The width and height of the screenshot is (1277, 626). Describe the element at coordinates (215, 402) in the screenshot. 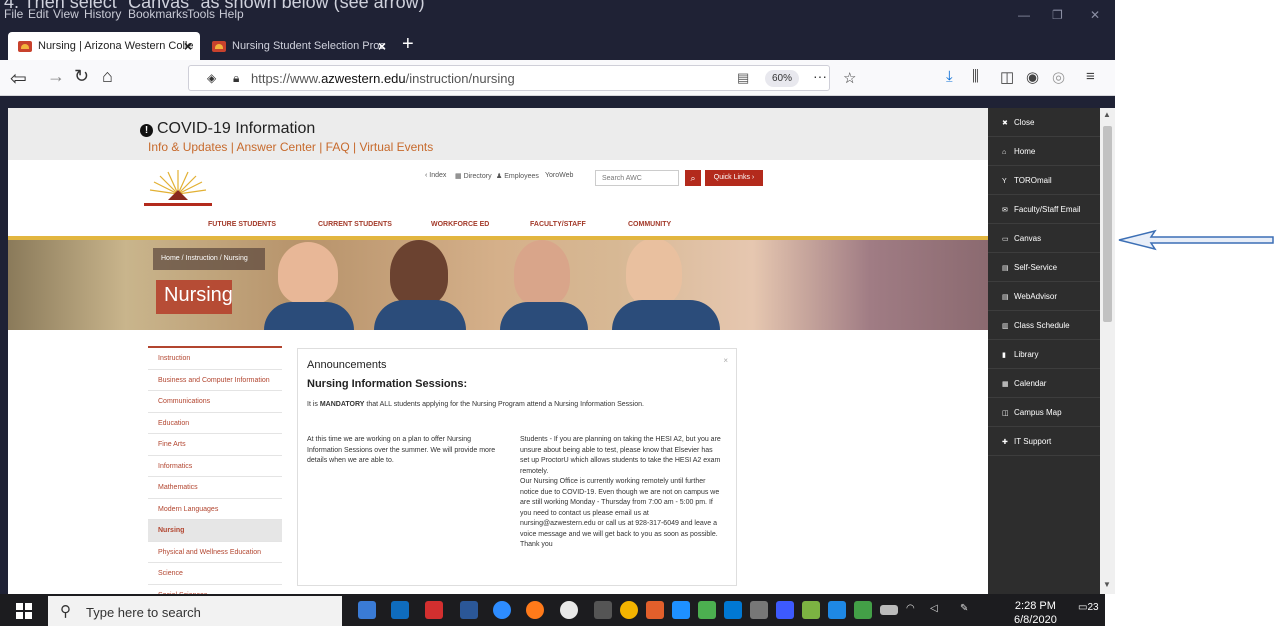

I see `left-nav-item: Communications` at that location.